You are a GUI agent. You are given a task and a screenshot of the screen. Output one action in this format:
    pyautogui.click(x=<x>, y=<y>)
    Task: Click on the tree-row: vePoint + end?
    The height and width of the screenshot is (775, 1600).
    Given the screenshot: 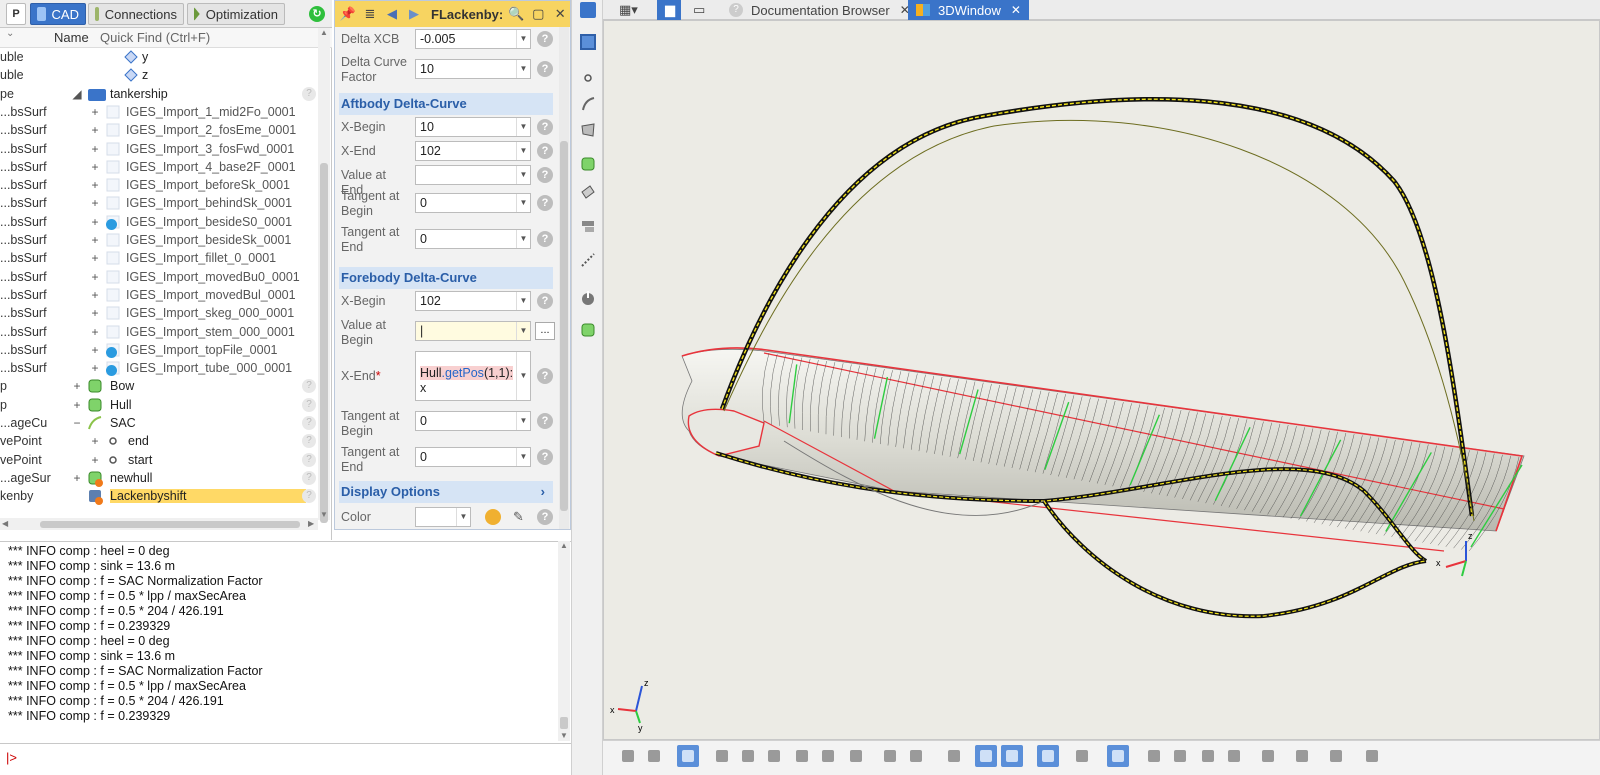 What is the action you would take?
    pyautogui.click(x=160, y=441)
    